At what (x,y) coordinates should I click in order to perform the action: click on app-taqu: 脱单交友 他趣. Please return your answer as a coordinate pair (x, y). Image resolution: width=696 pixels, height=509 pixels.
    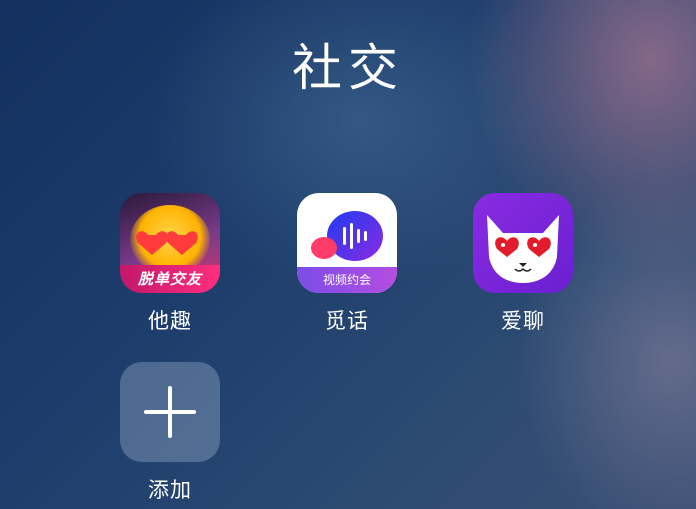
    Looking at the image, I should click on (170, 264).